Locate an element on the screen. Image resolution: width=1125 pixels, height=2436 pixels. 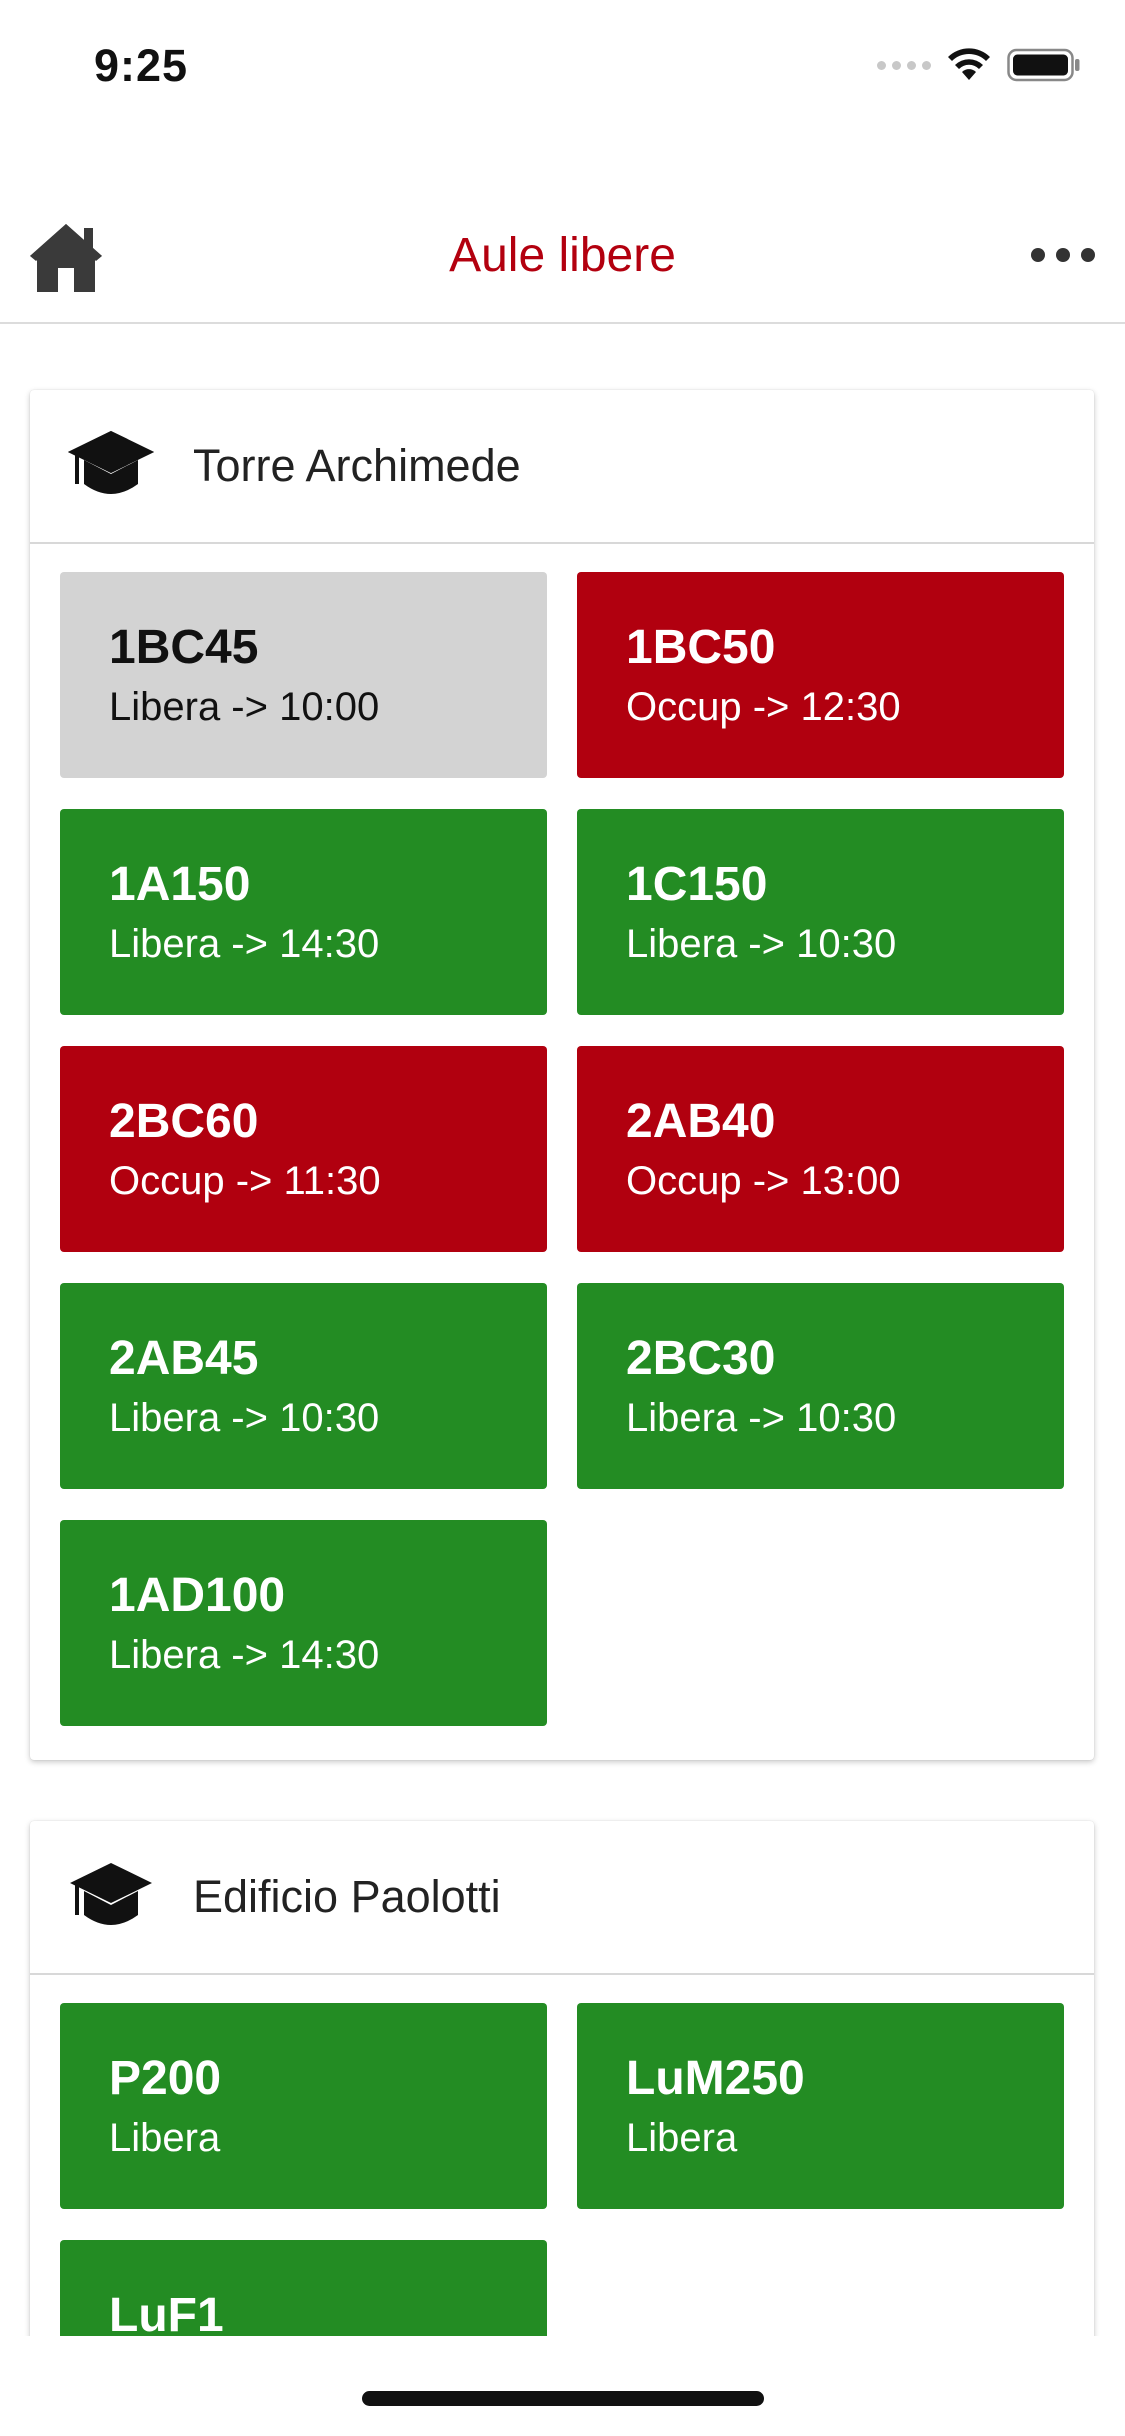
room-name: 2AB40 is located at coordinates (701, 1121).